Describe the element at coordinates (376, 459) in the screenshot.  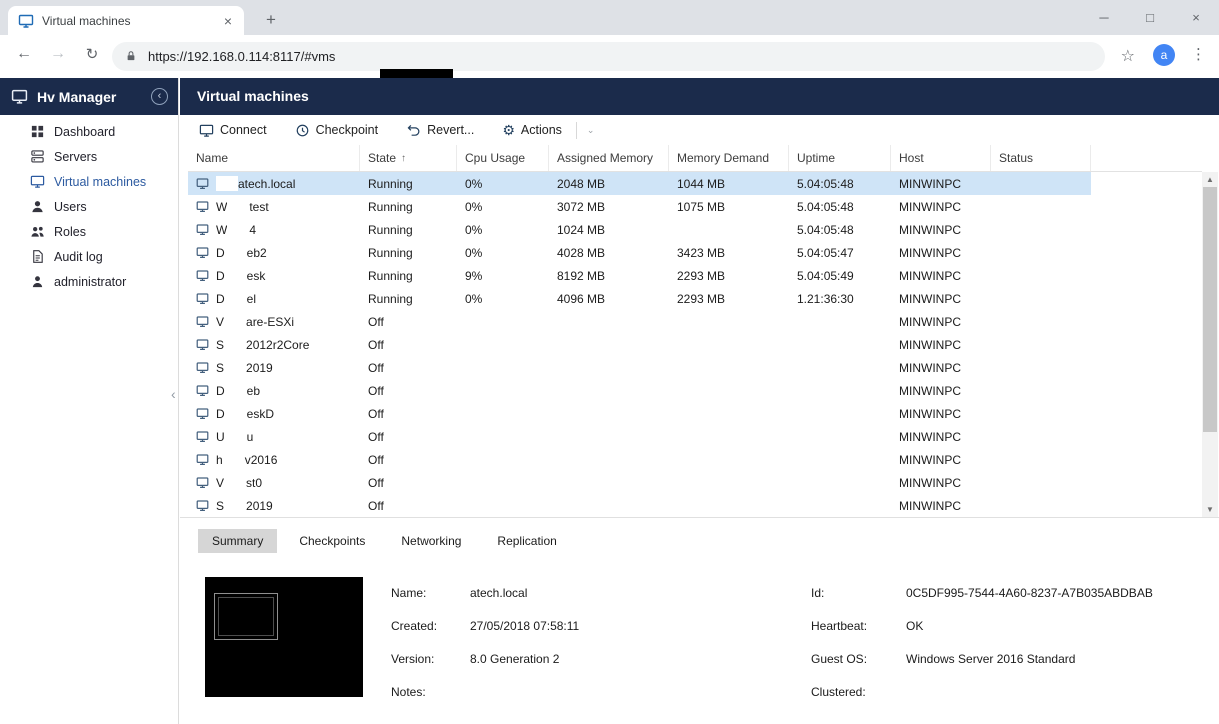
I see `vm-state-cell: Off` at that location.